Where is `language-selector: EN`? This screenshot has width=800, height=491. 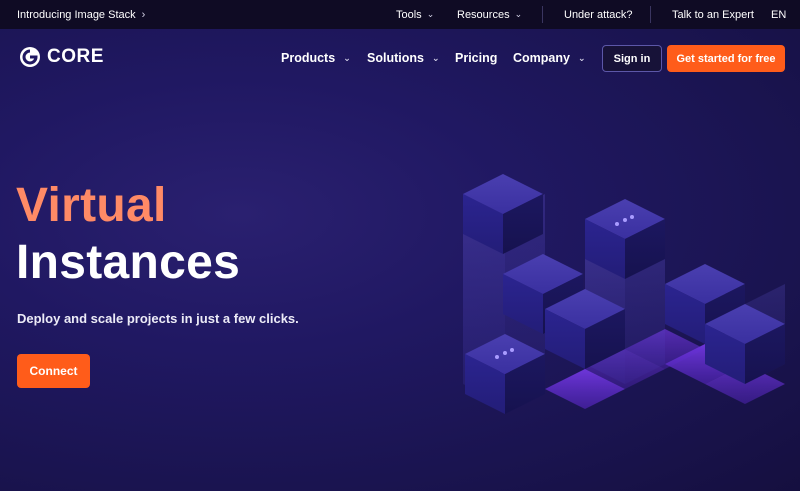 language-selector: EN is located at coordinates (778, 14).